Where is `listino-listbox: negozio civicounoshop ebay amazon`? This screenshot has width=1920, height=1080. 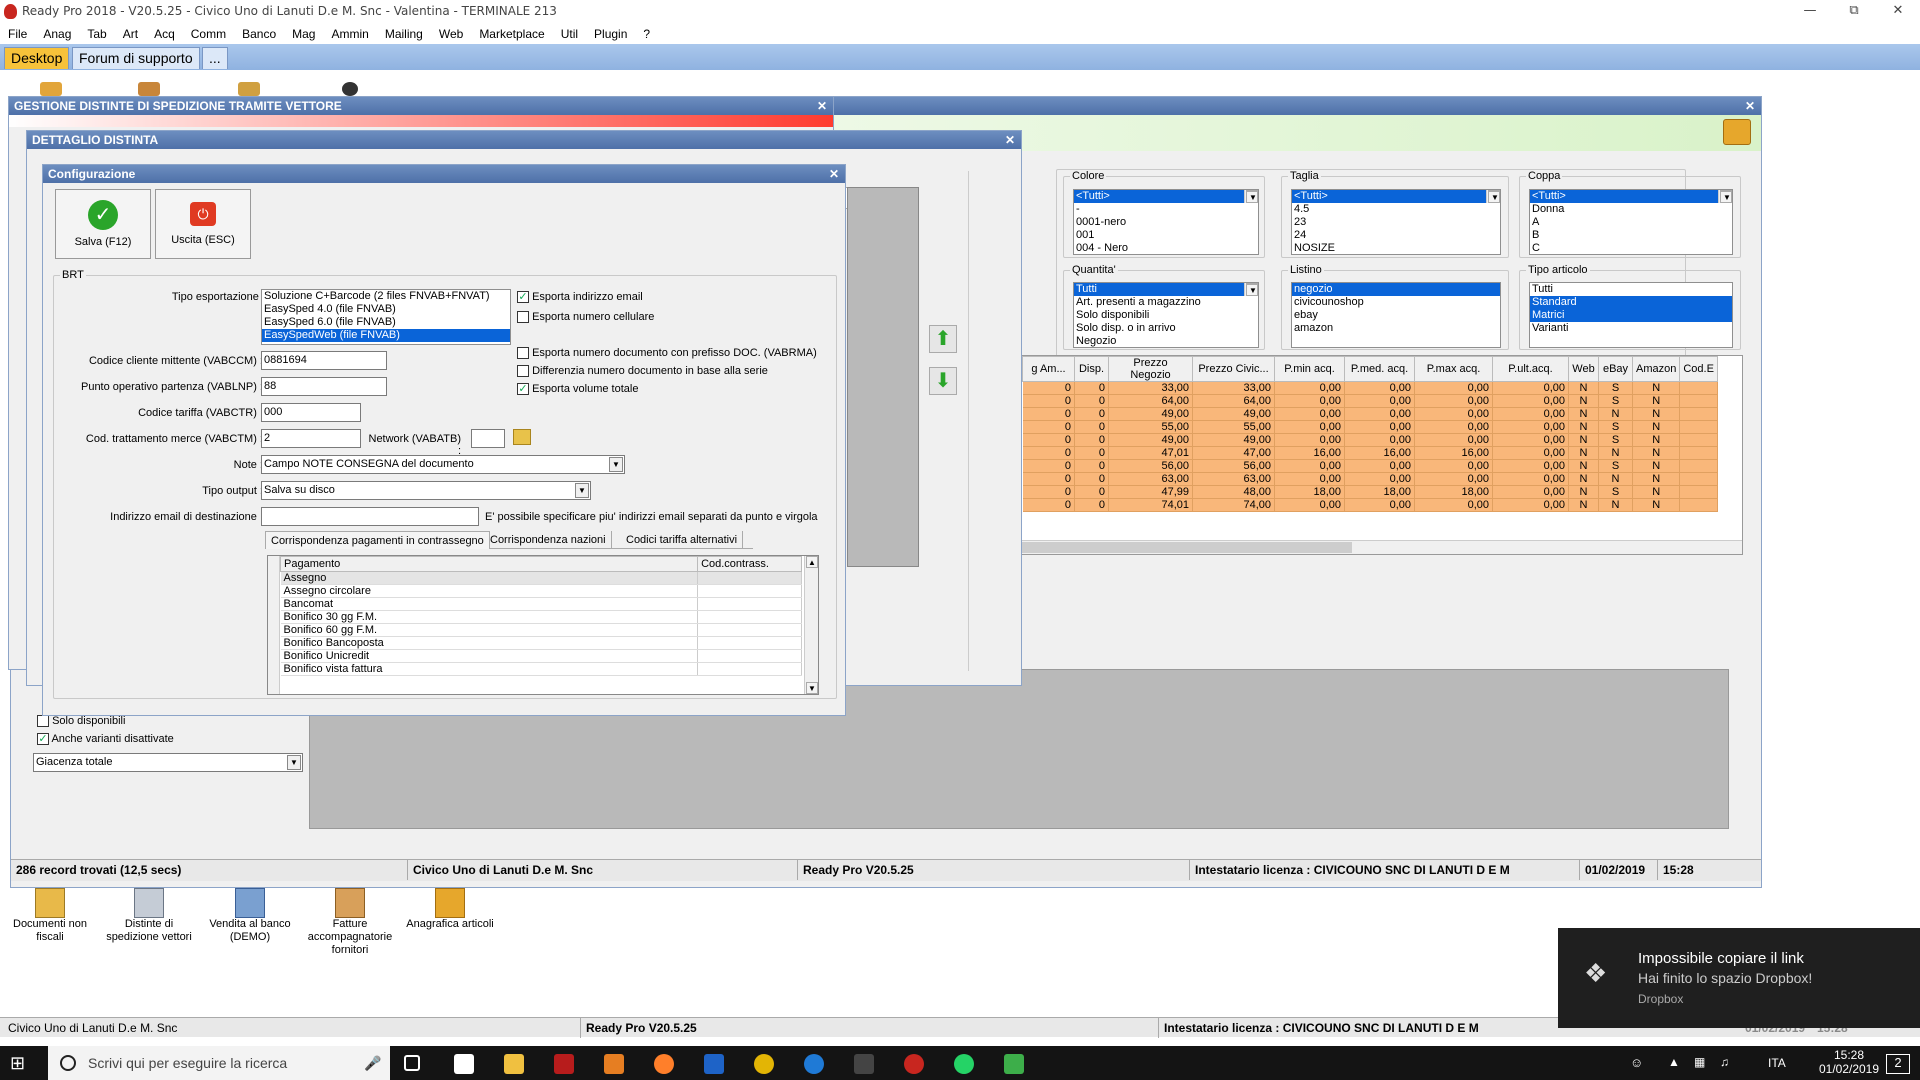 listino-listbox: negozio civicounoshop ebay amazon is located at coordinates (1396, 315).